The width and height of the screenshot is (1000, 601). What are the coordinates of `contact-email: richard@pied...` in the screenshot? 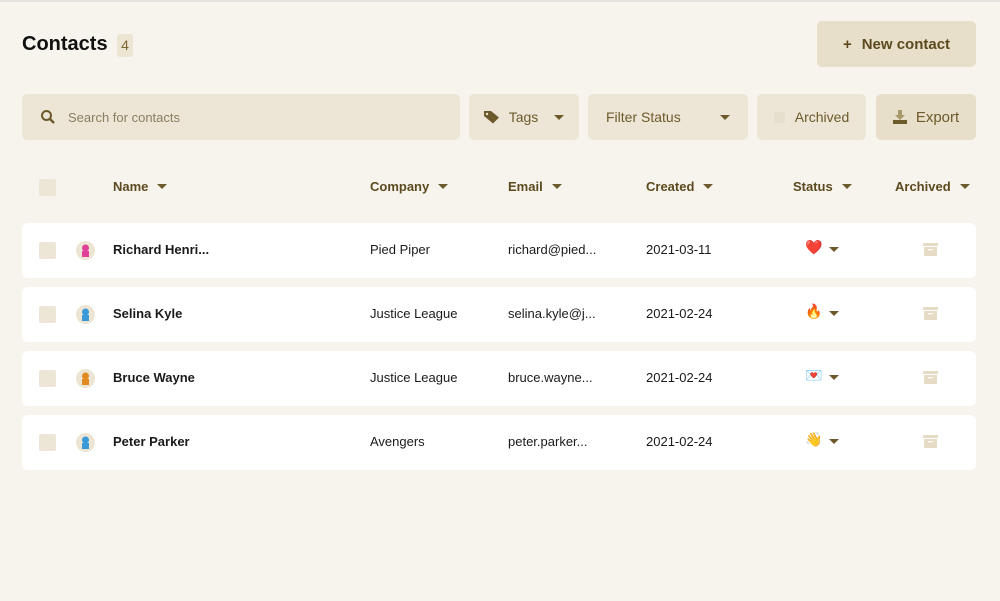 It's located at (552, 249).